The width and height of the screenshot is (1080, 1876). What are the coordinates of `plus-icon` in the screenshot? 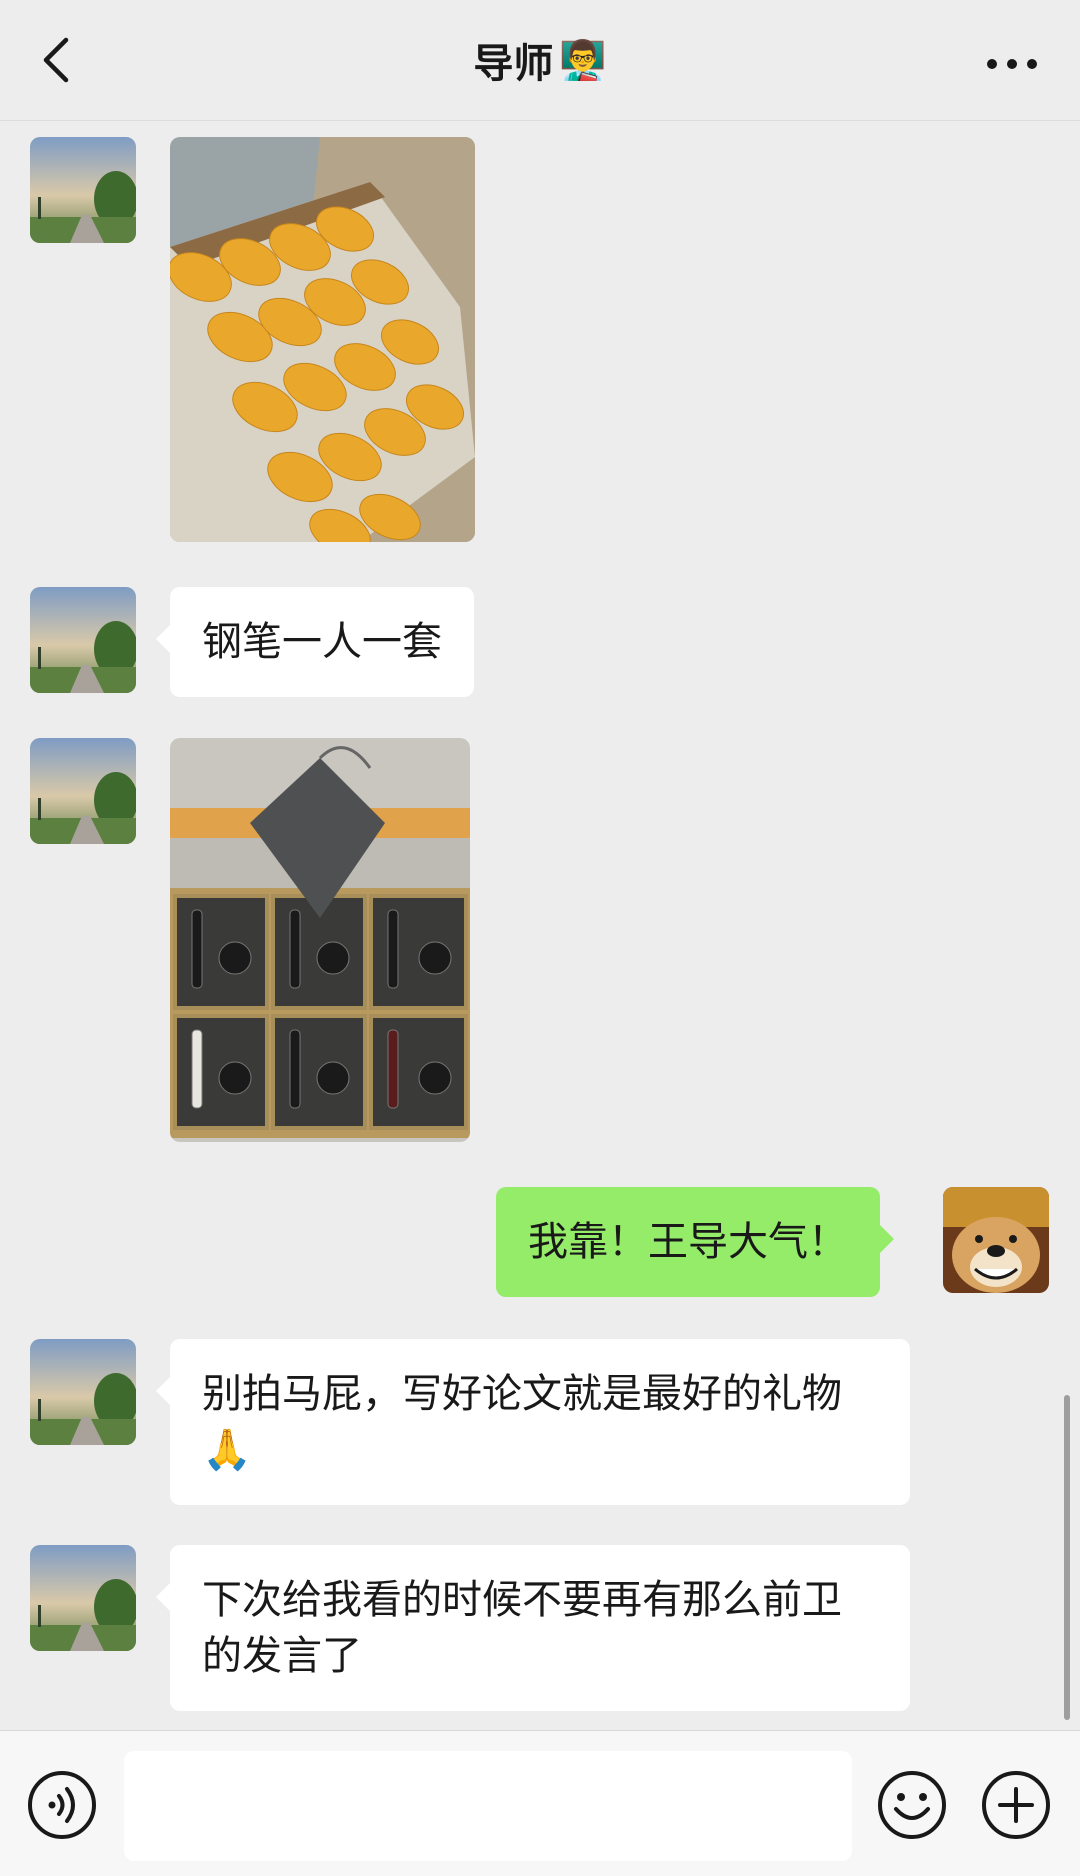 It's located at (1016, 1805).